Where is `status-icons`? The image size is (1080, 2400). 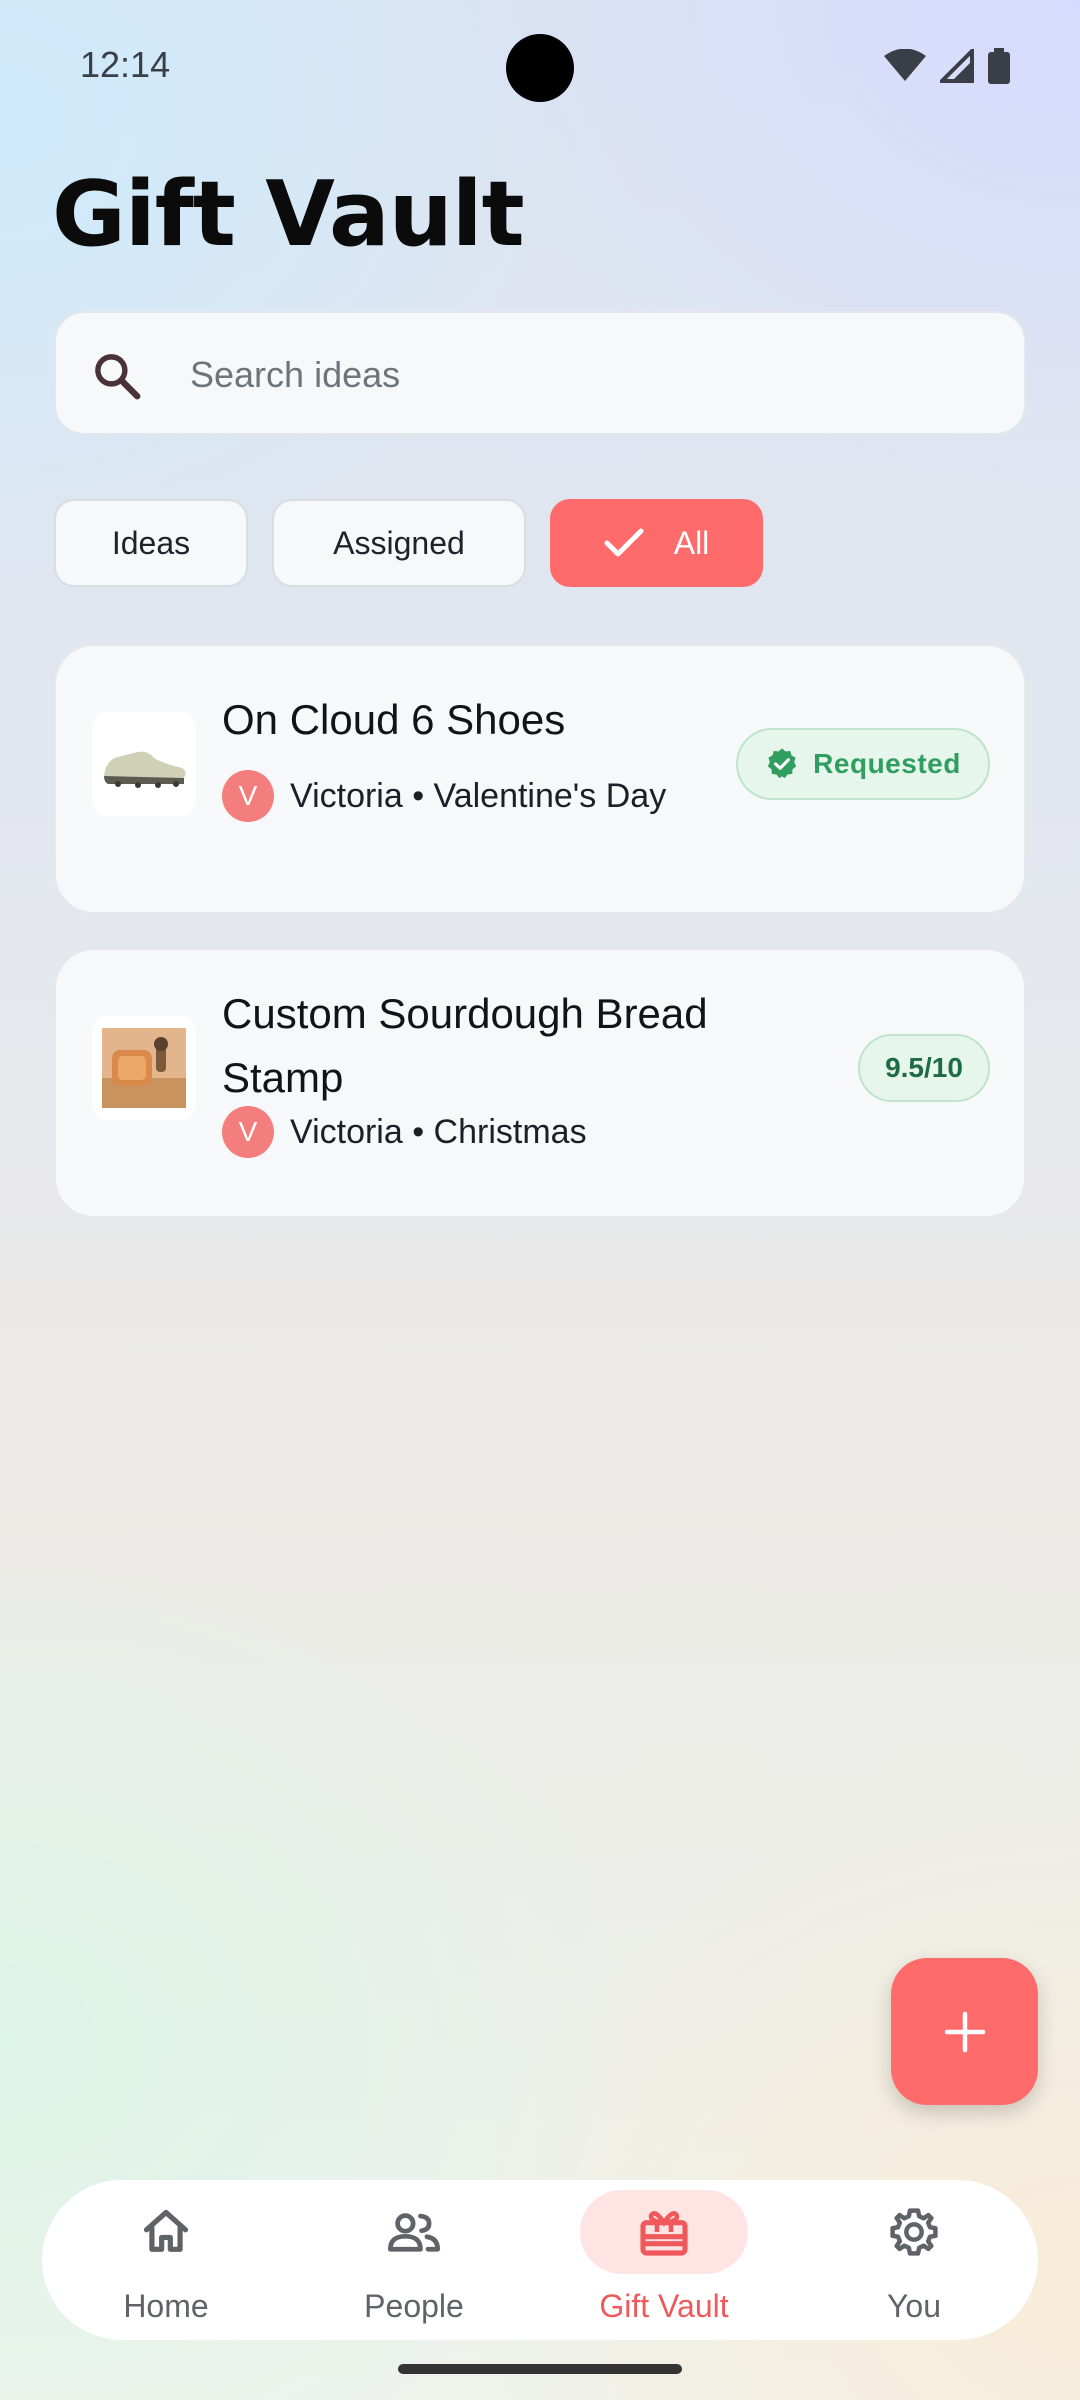 status-icons is located at coordinates (947, 66).